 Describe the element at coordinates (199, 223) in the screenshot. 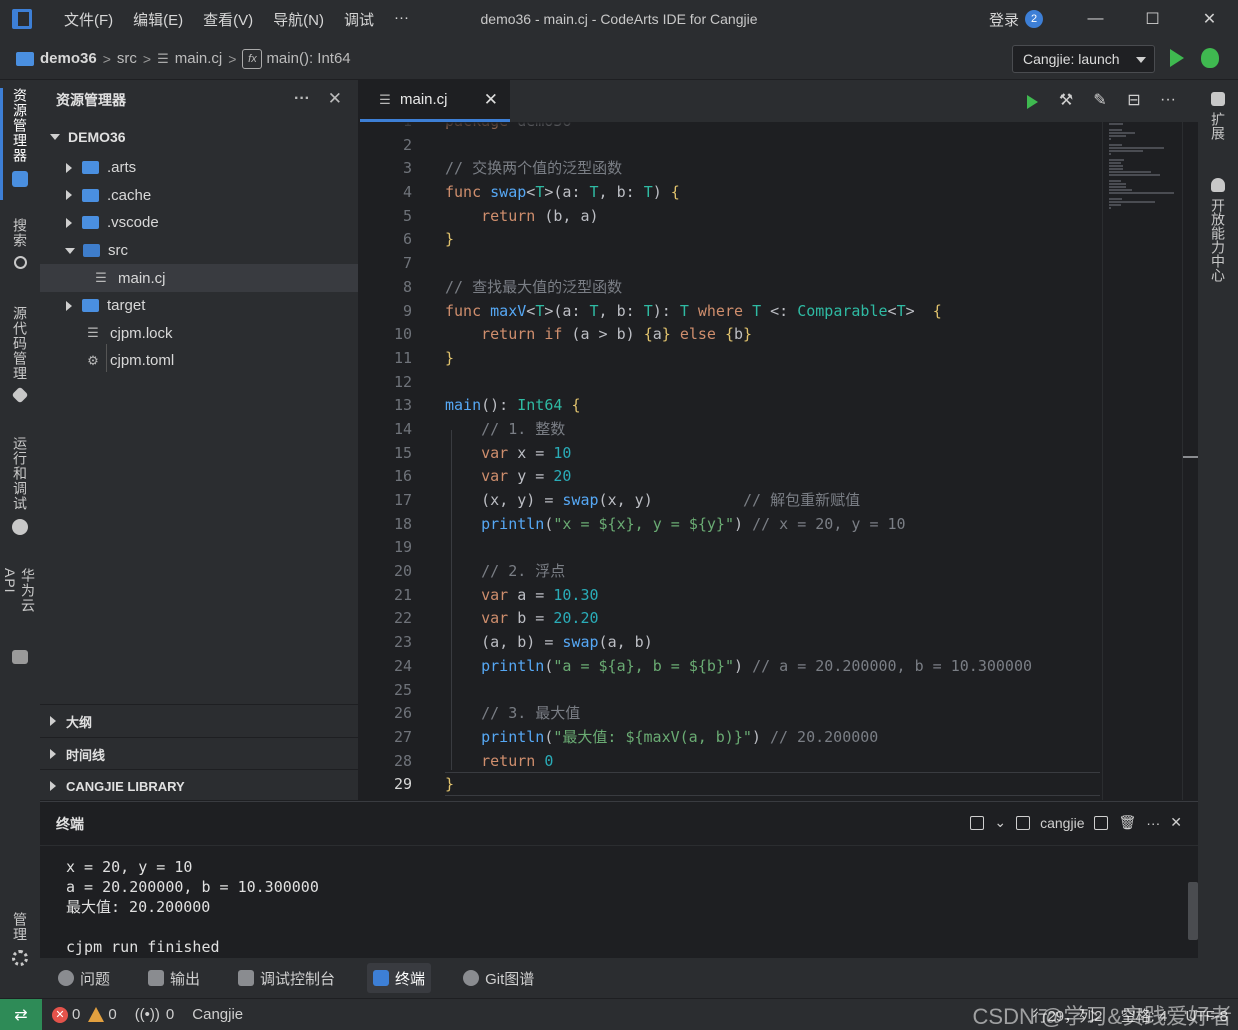

I see `tree-item-vscode: .vscode` at that location.